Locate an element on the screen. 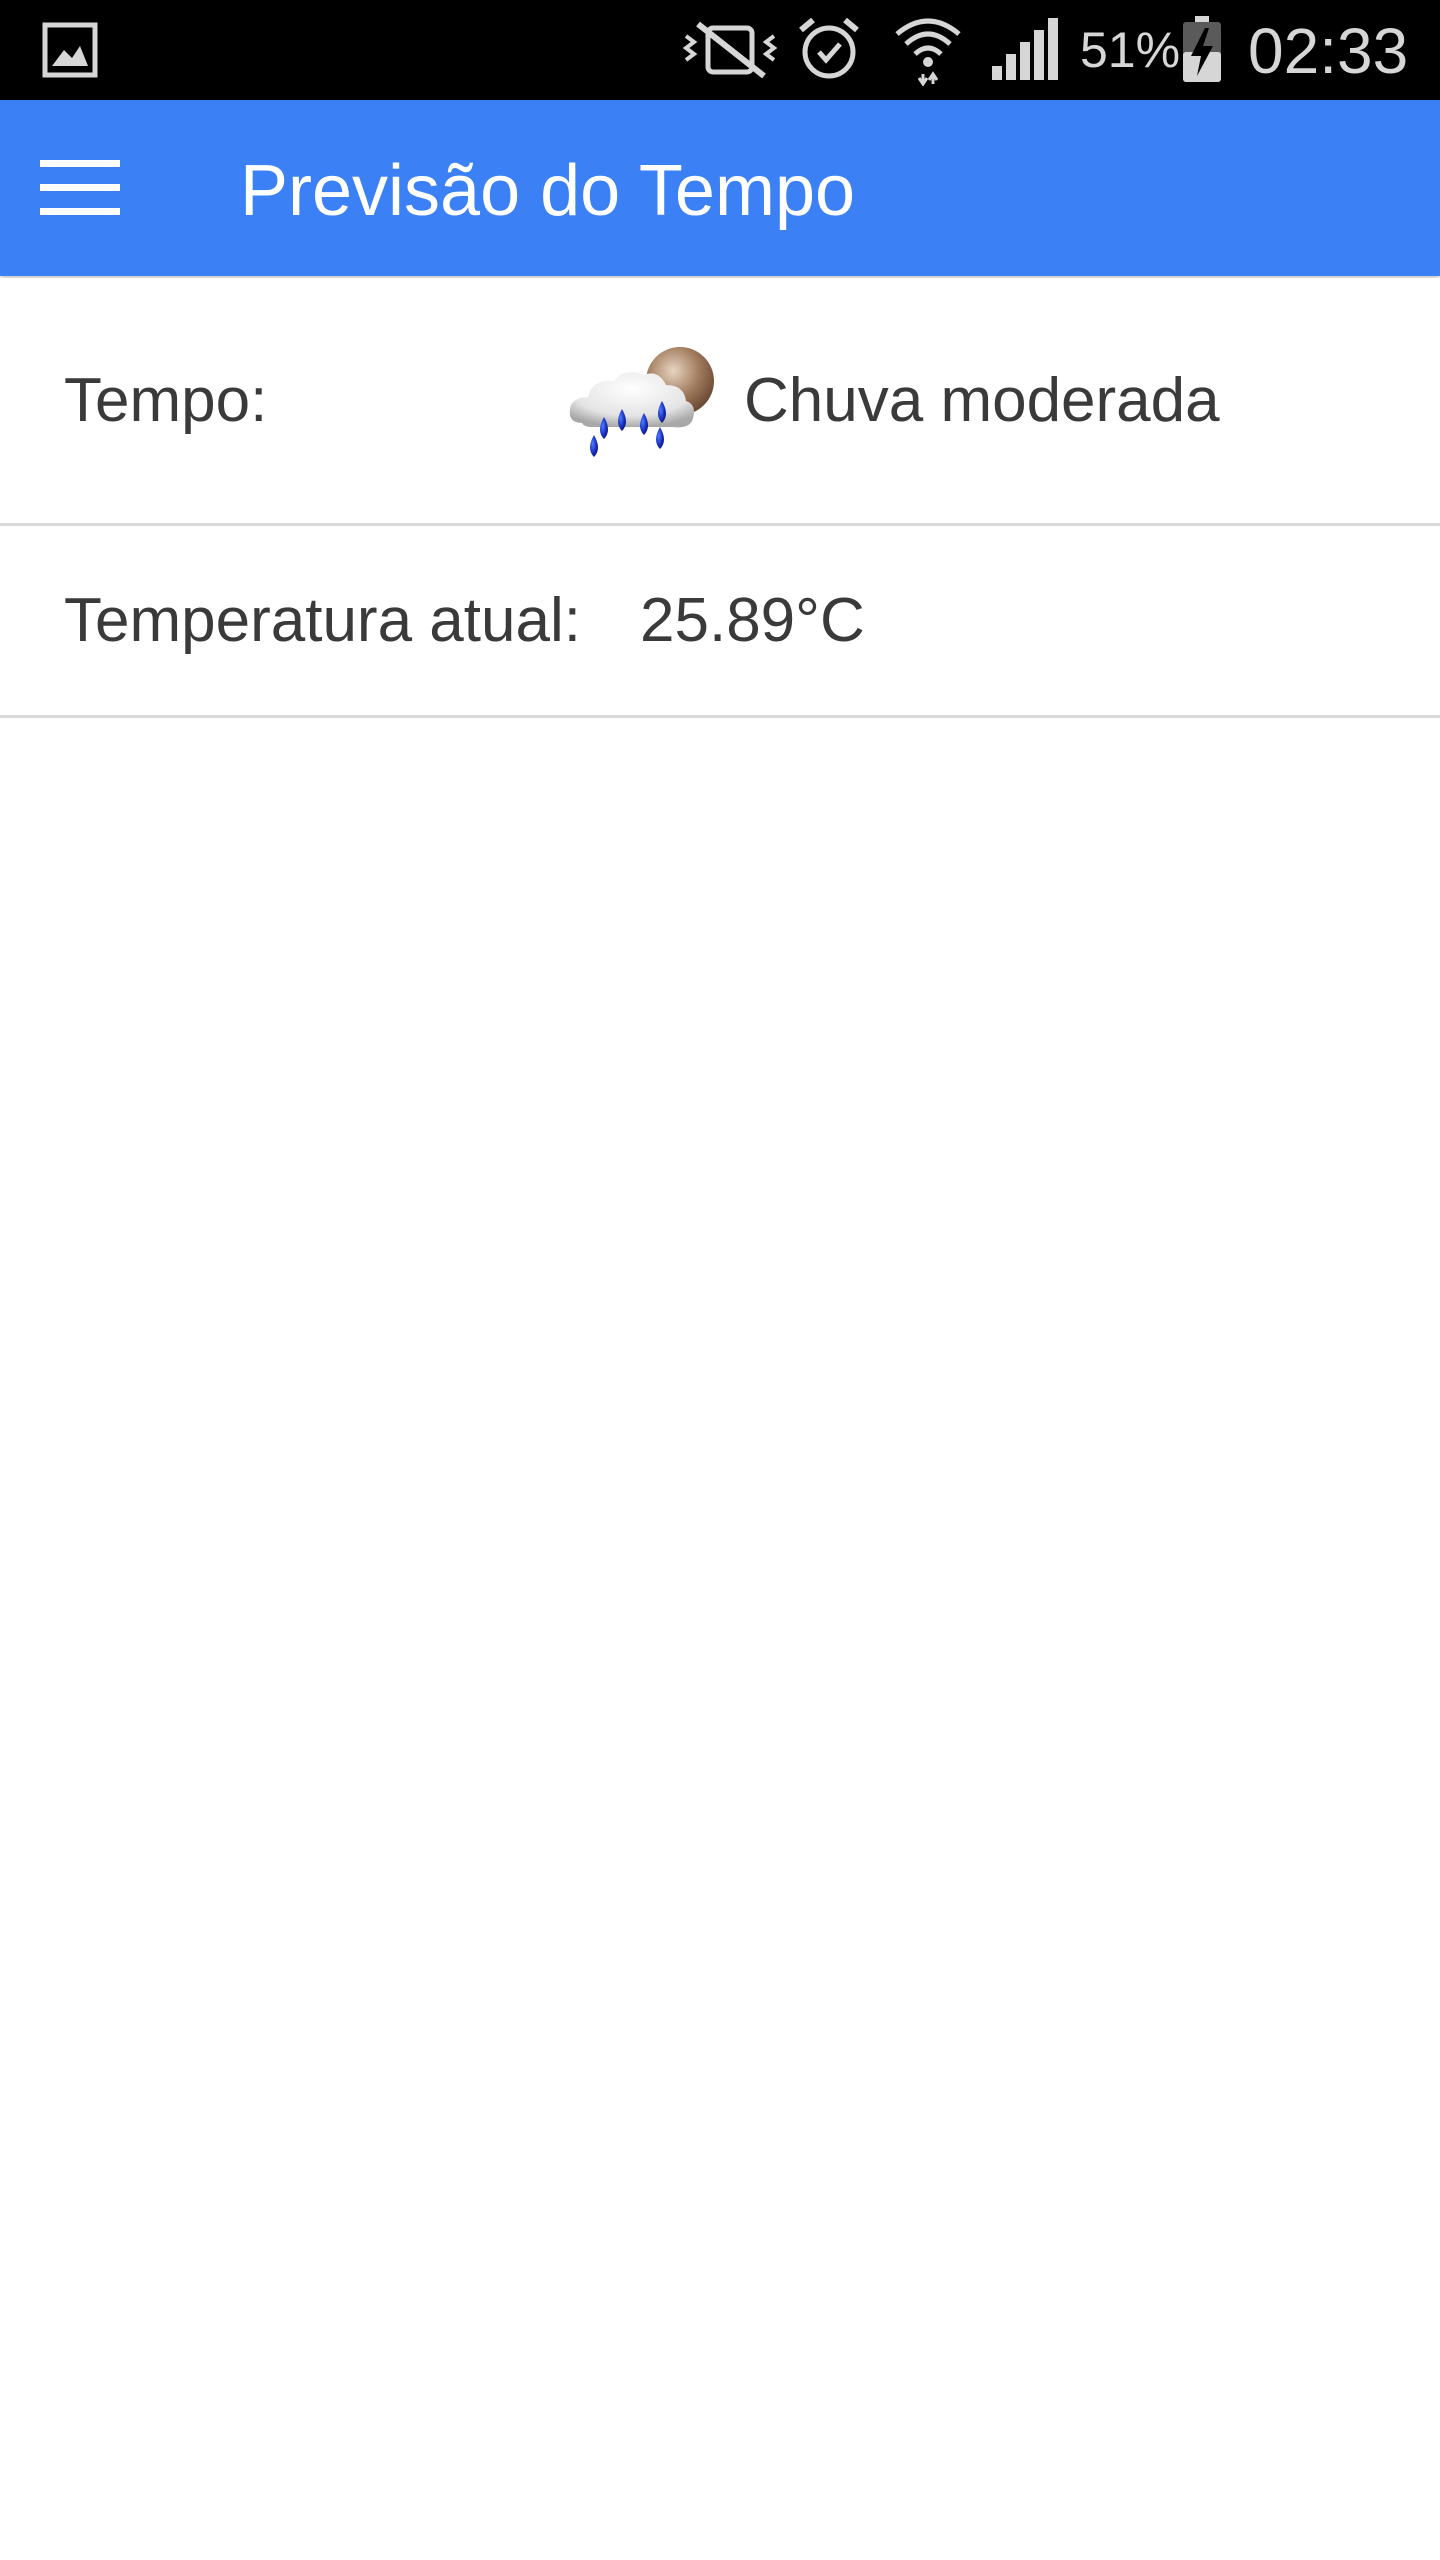  alarm-icon is located at coordinates (829, 48).